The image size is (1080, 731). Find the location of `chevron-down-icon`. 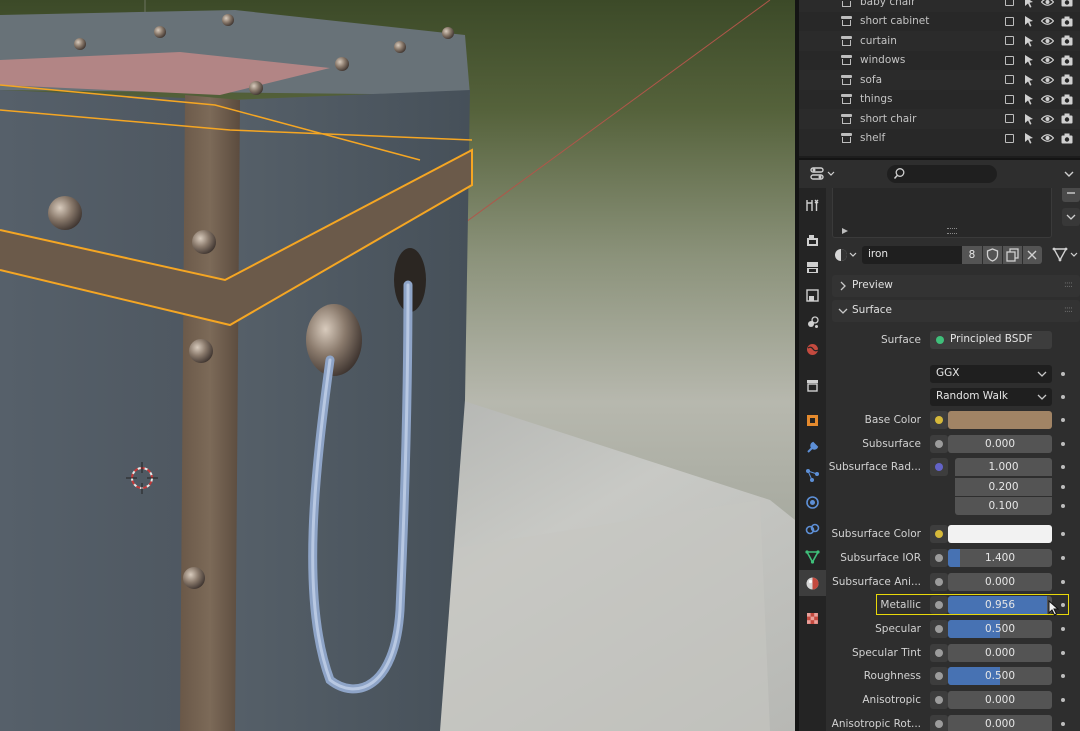

chevron-down-icon is located at coordinates (1069, 174).